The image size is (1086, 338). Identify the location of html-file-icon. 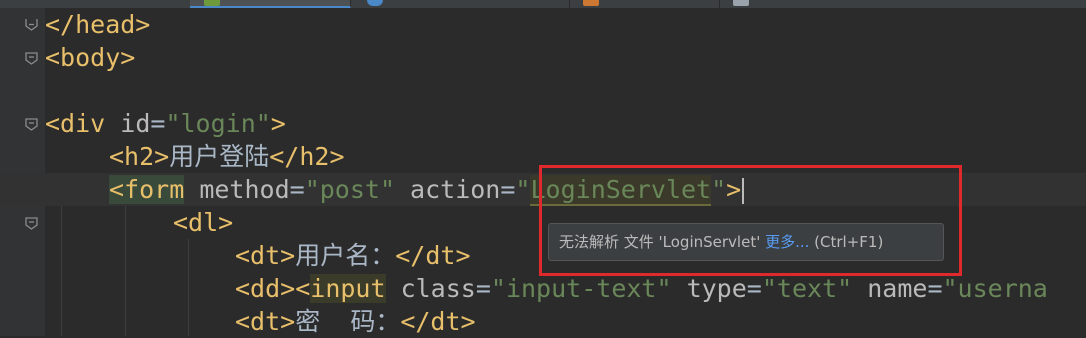
(212, 3).